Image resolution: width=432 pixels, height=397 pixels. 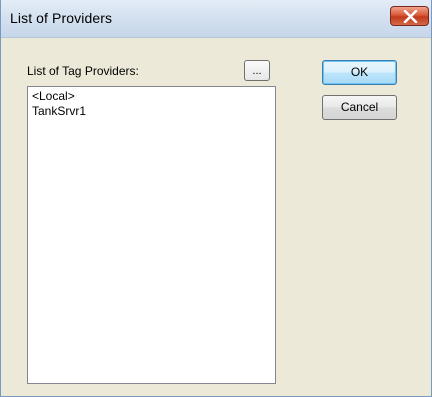 What do you see at coordinates (359, 72) in the screenshot?
I see `ok-button: OK` at bounding box center [359, 72].